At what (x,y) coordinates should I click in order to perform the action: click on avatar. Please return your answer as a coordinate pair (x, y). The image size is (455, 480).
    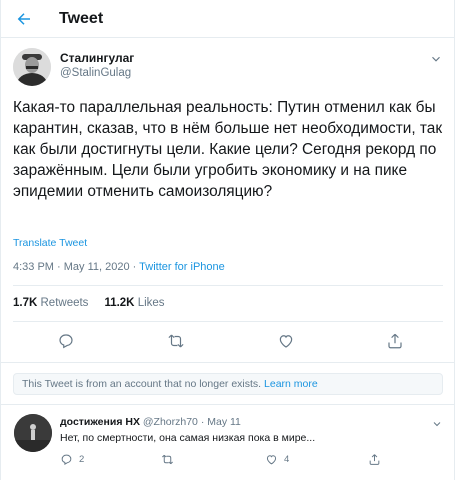
    Looking at the image, I should click on (32, 67).